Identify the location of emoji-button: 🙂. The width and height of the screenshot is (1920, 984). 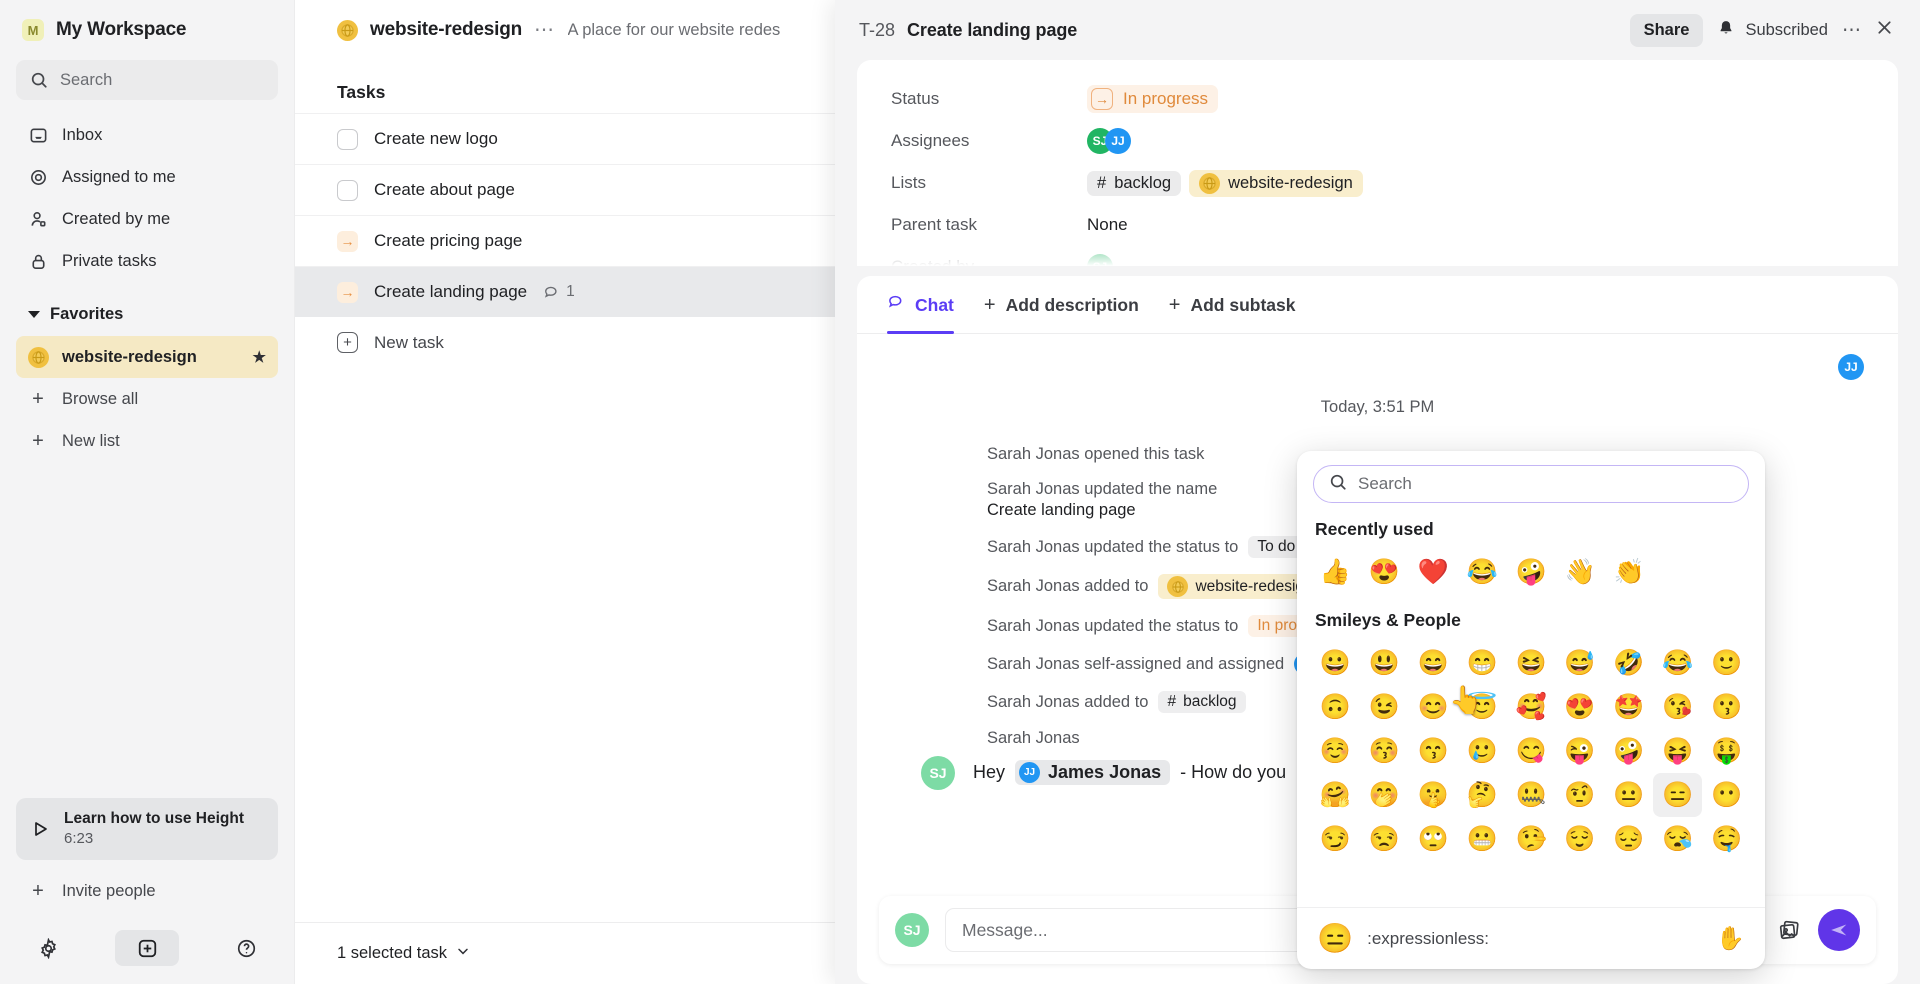
(1726, 663).